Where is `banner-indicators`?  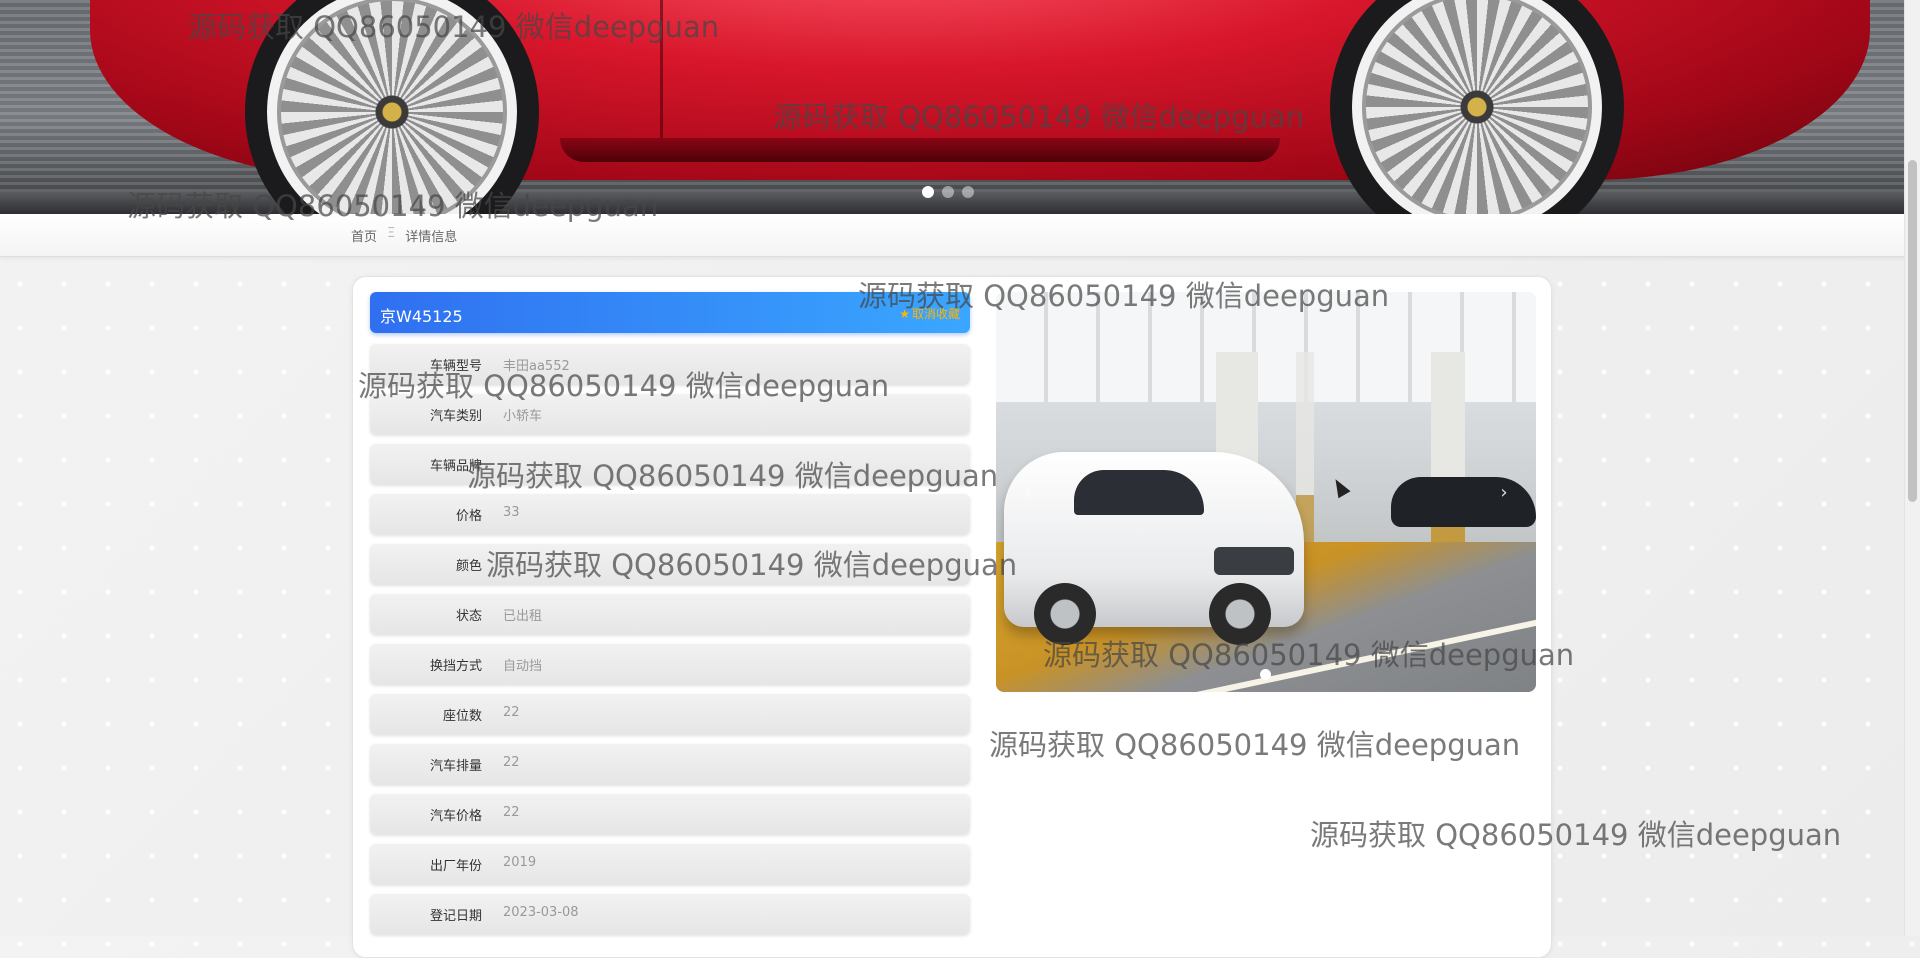
banner-indicators is located at coordinates (948, 192).